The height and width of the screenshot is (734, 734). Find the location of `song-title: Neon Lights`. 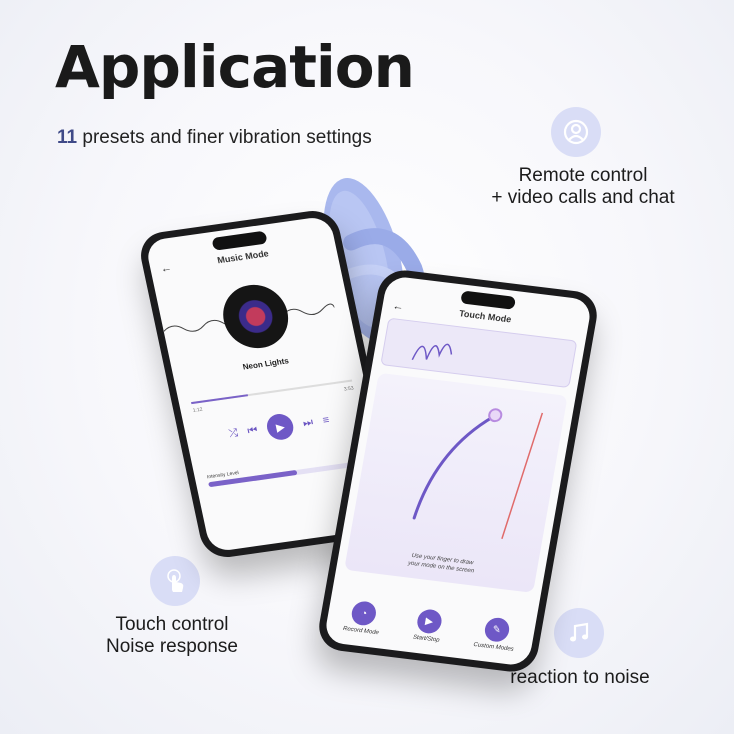

song-title: Neon Lights is located at coordinates (265, 364).